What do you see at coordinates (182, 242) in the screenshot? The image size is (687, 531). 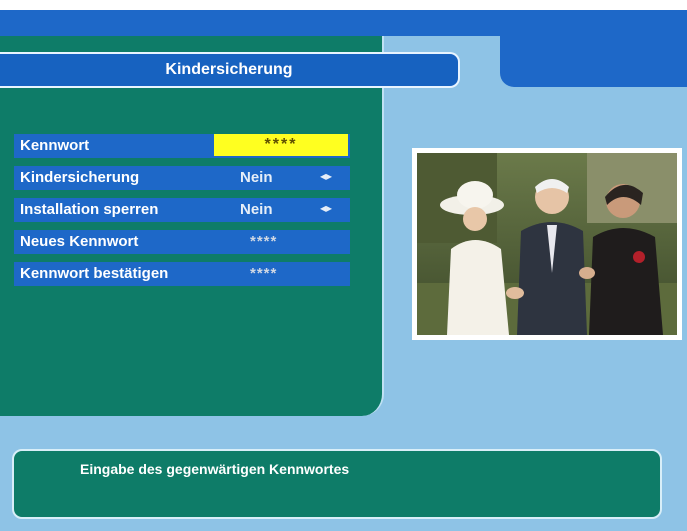 I see `menu-row-neues-kennwort: Neues Kennwort ****` at bounding box center [182, 242].